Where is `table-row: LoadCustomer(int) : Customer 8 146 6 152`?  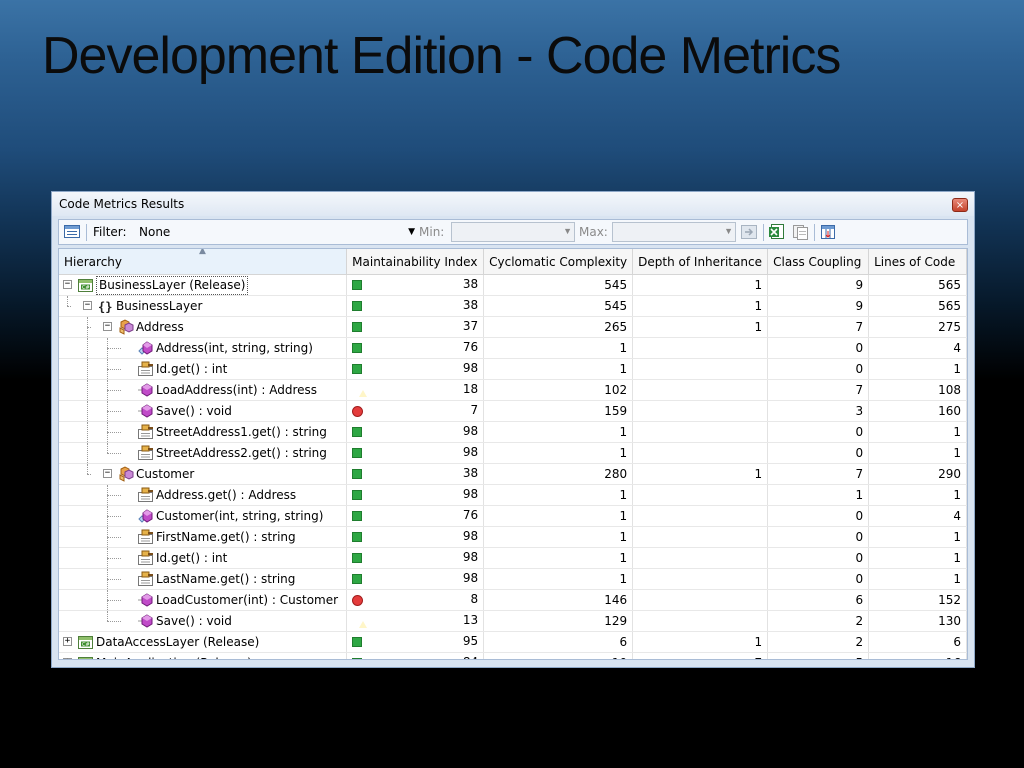 table-row: LoadCustomer(int) : Customer 8 146 6 152 is located at coordinates (513, 600).